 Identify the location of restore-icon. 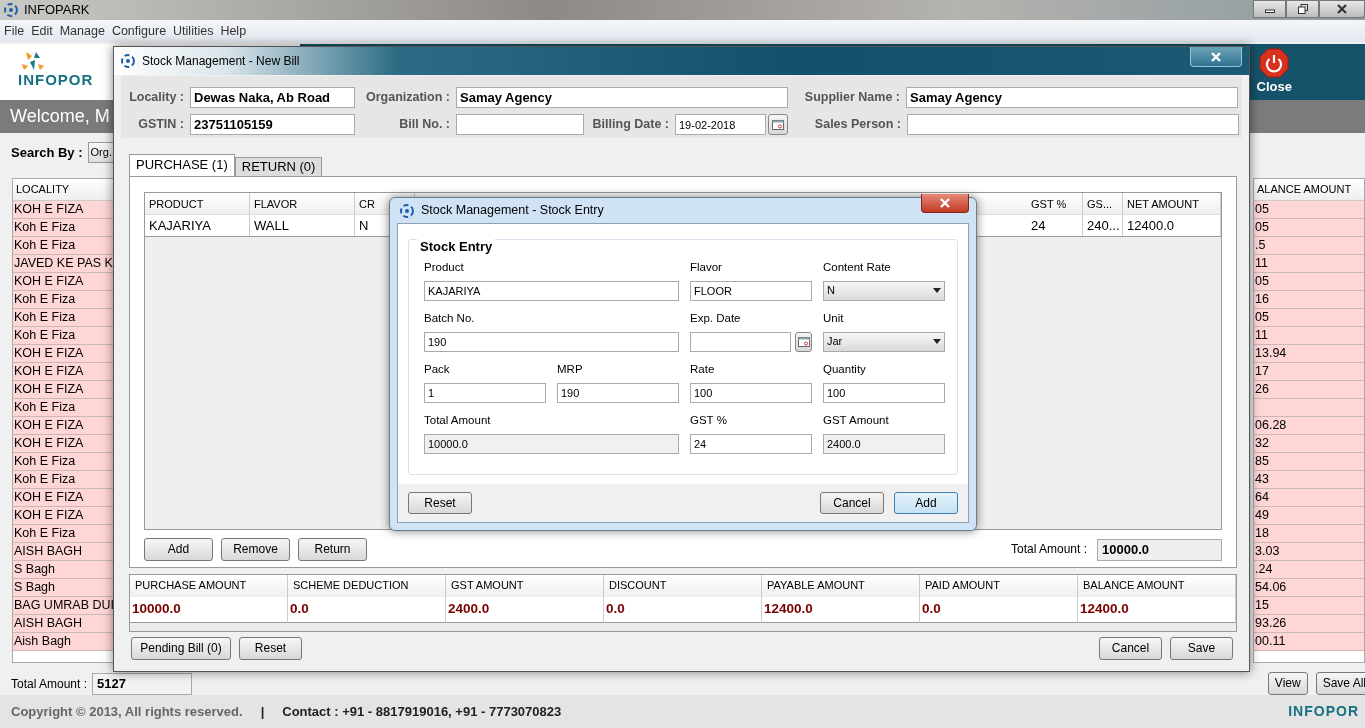
(1302, 9).